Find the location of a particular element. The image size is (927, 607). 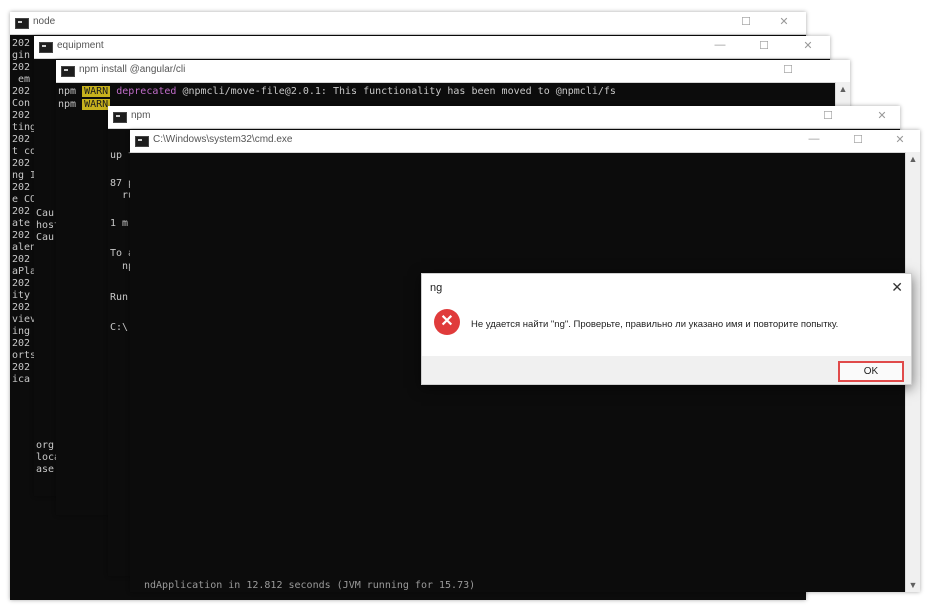

console-line: ng I is located at coordinates (24, 175).